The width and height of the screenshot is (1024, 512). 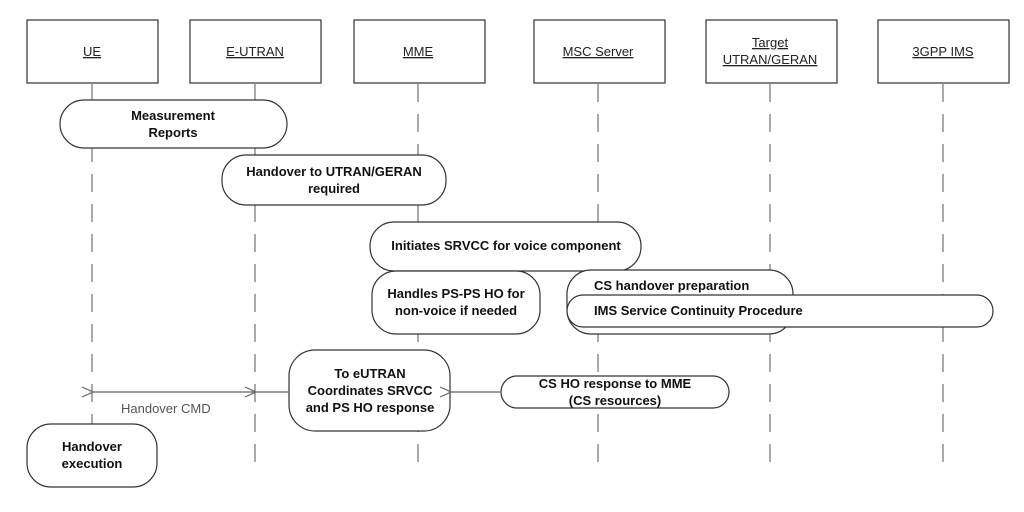 I want to click on activity-text: Handover to UTRAN/GERAN, so click(x=334, y=171).